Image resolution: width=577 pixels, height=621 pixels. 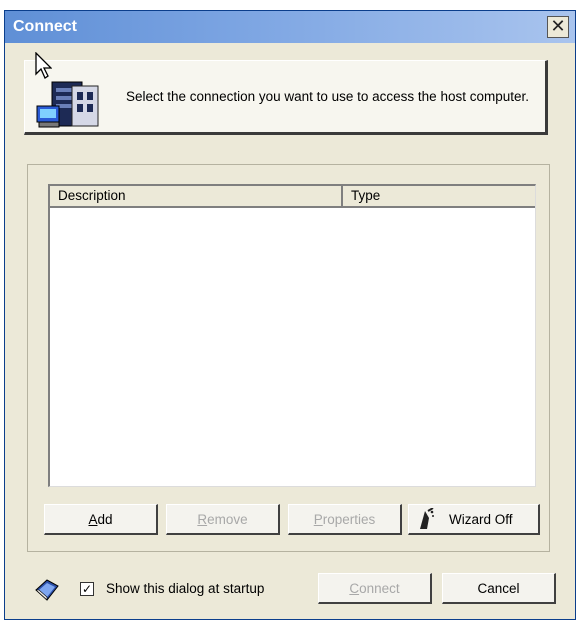 What do you see at coordinates (93, 519) in the screenshot?
I see `add-accel: A` at bounding box center [93, 519].